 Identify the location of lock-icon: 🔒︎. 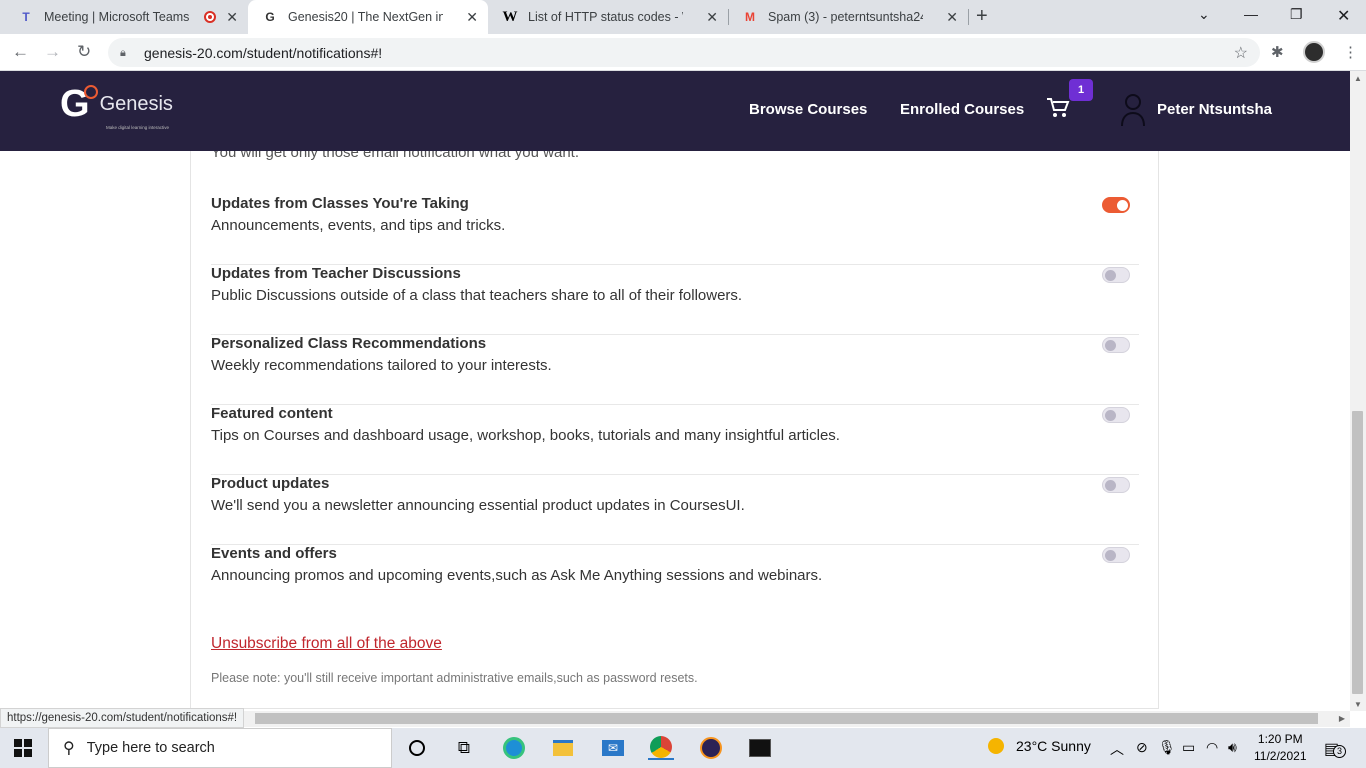
(123, 52).